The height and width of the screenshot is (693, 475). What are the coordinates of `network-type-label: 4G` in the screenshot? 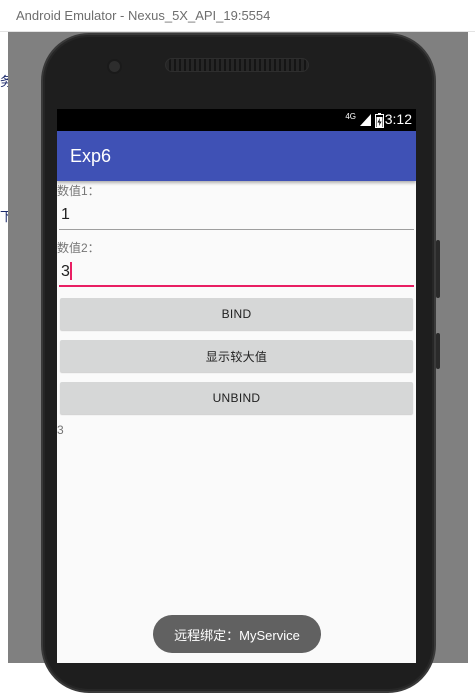 It's located at (350, 116).